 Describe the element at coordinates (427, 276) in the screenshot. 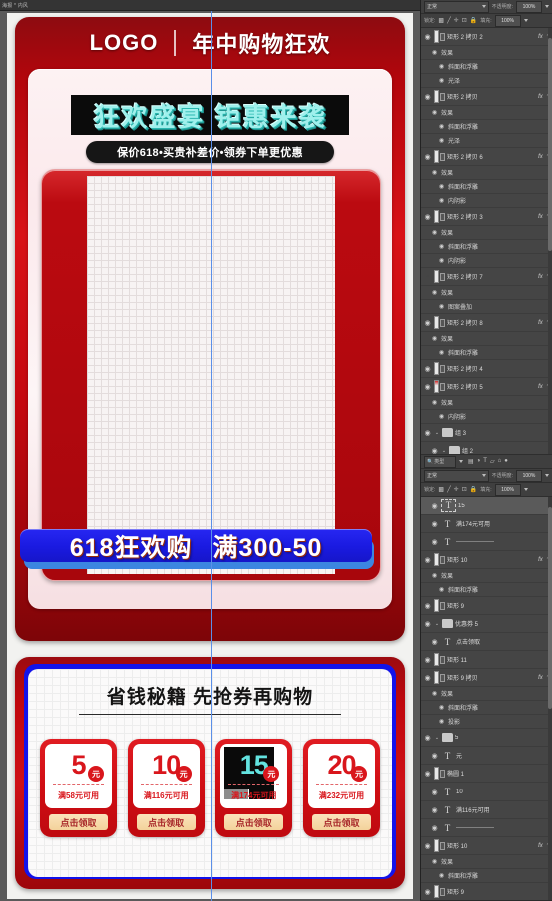

I see `eye-icon: ▫` at that location.